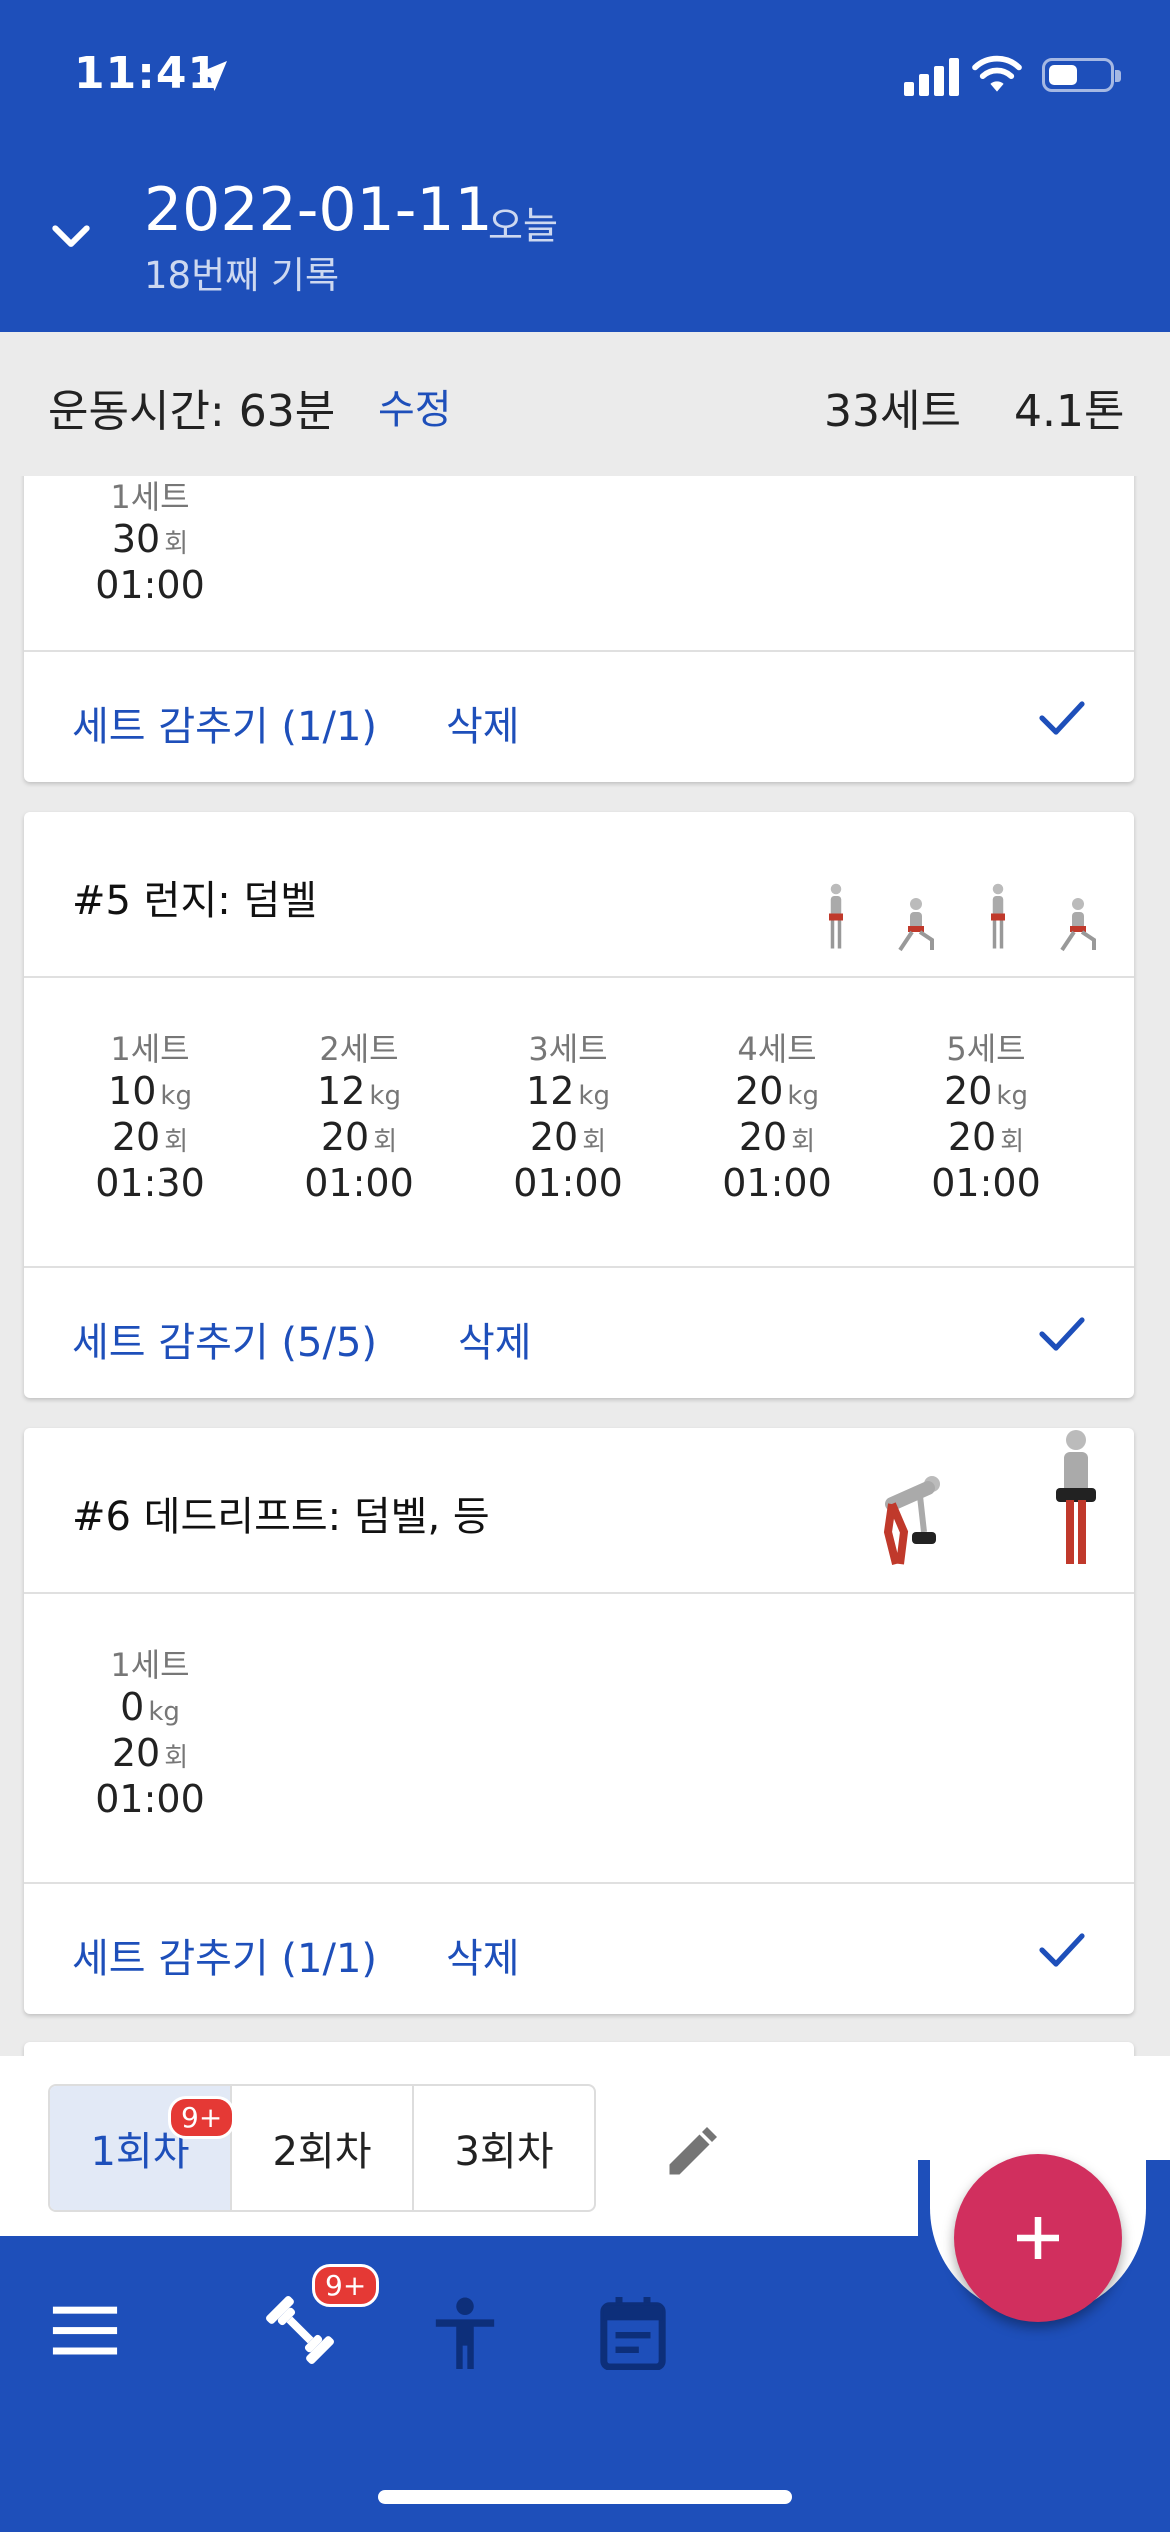  What do you see at coordinates (692, 2152) in the screenshot?
I see `pencil-icon` at bounding box center [692, 2152].